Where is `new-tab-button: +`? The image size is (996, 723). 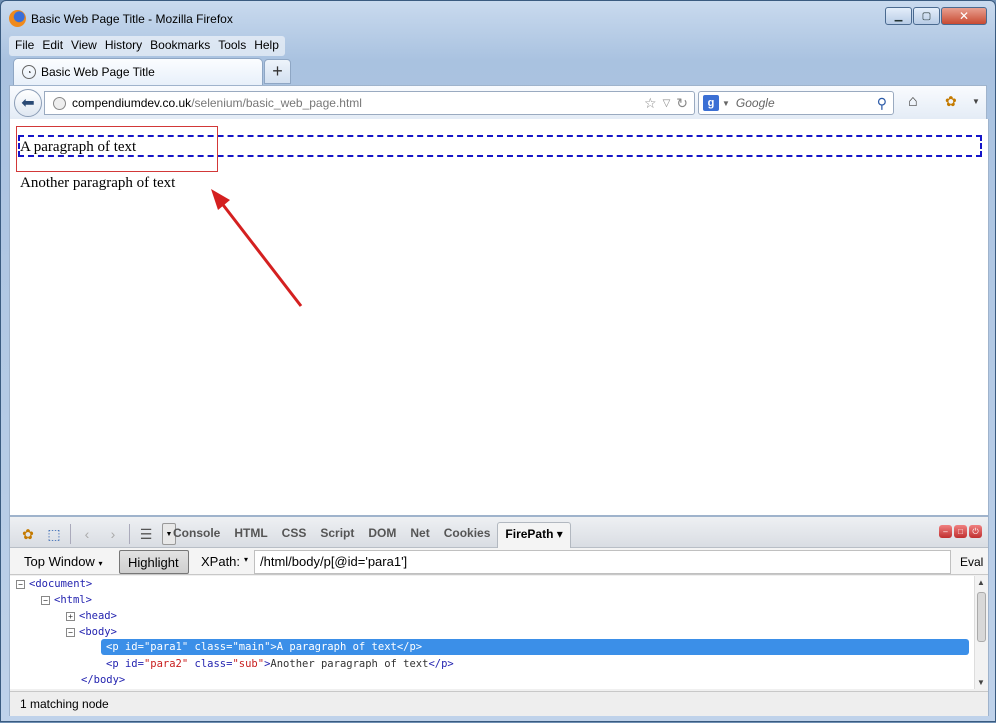
new-tab-button: + is located at coordinates (277, 71).